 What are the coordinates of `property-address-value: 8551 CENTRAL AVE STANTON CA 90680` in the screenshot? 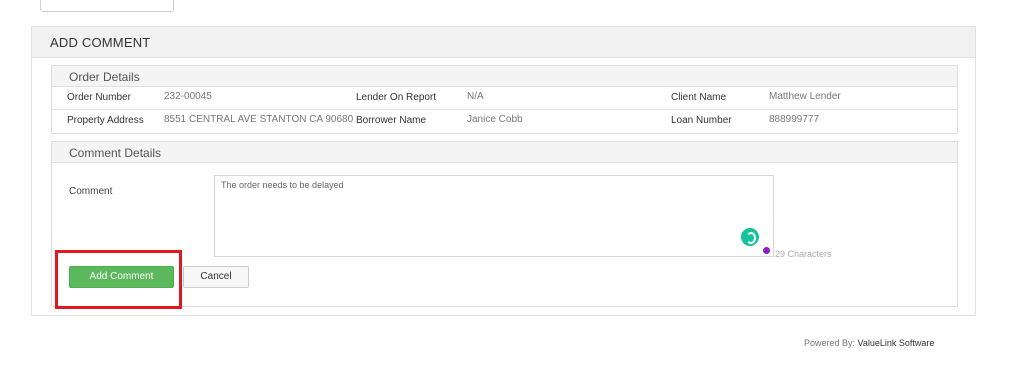 It's located at (259, 119).